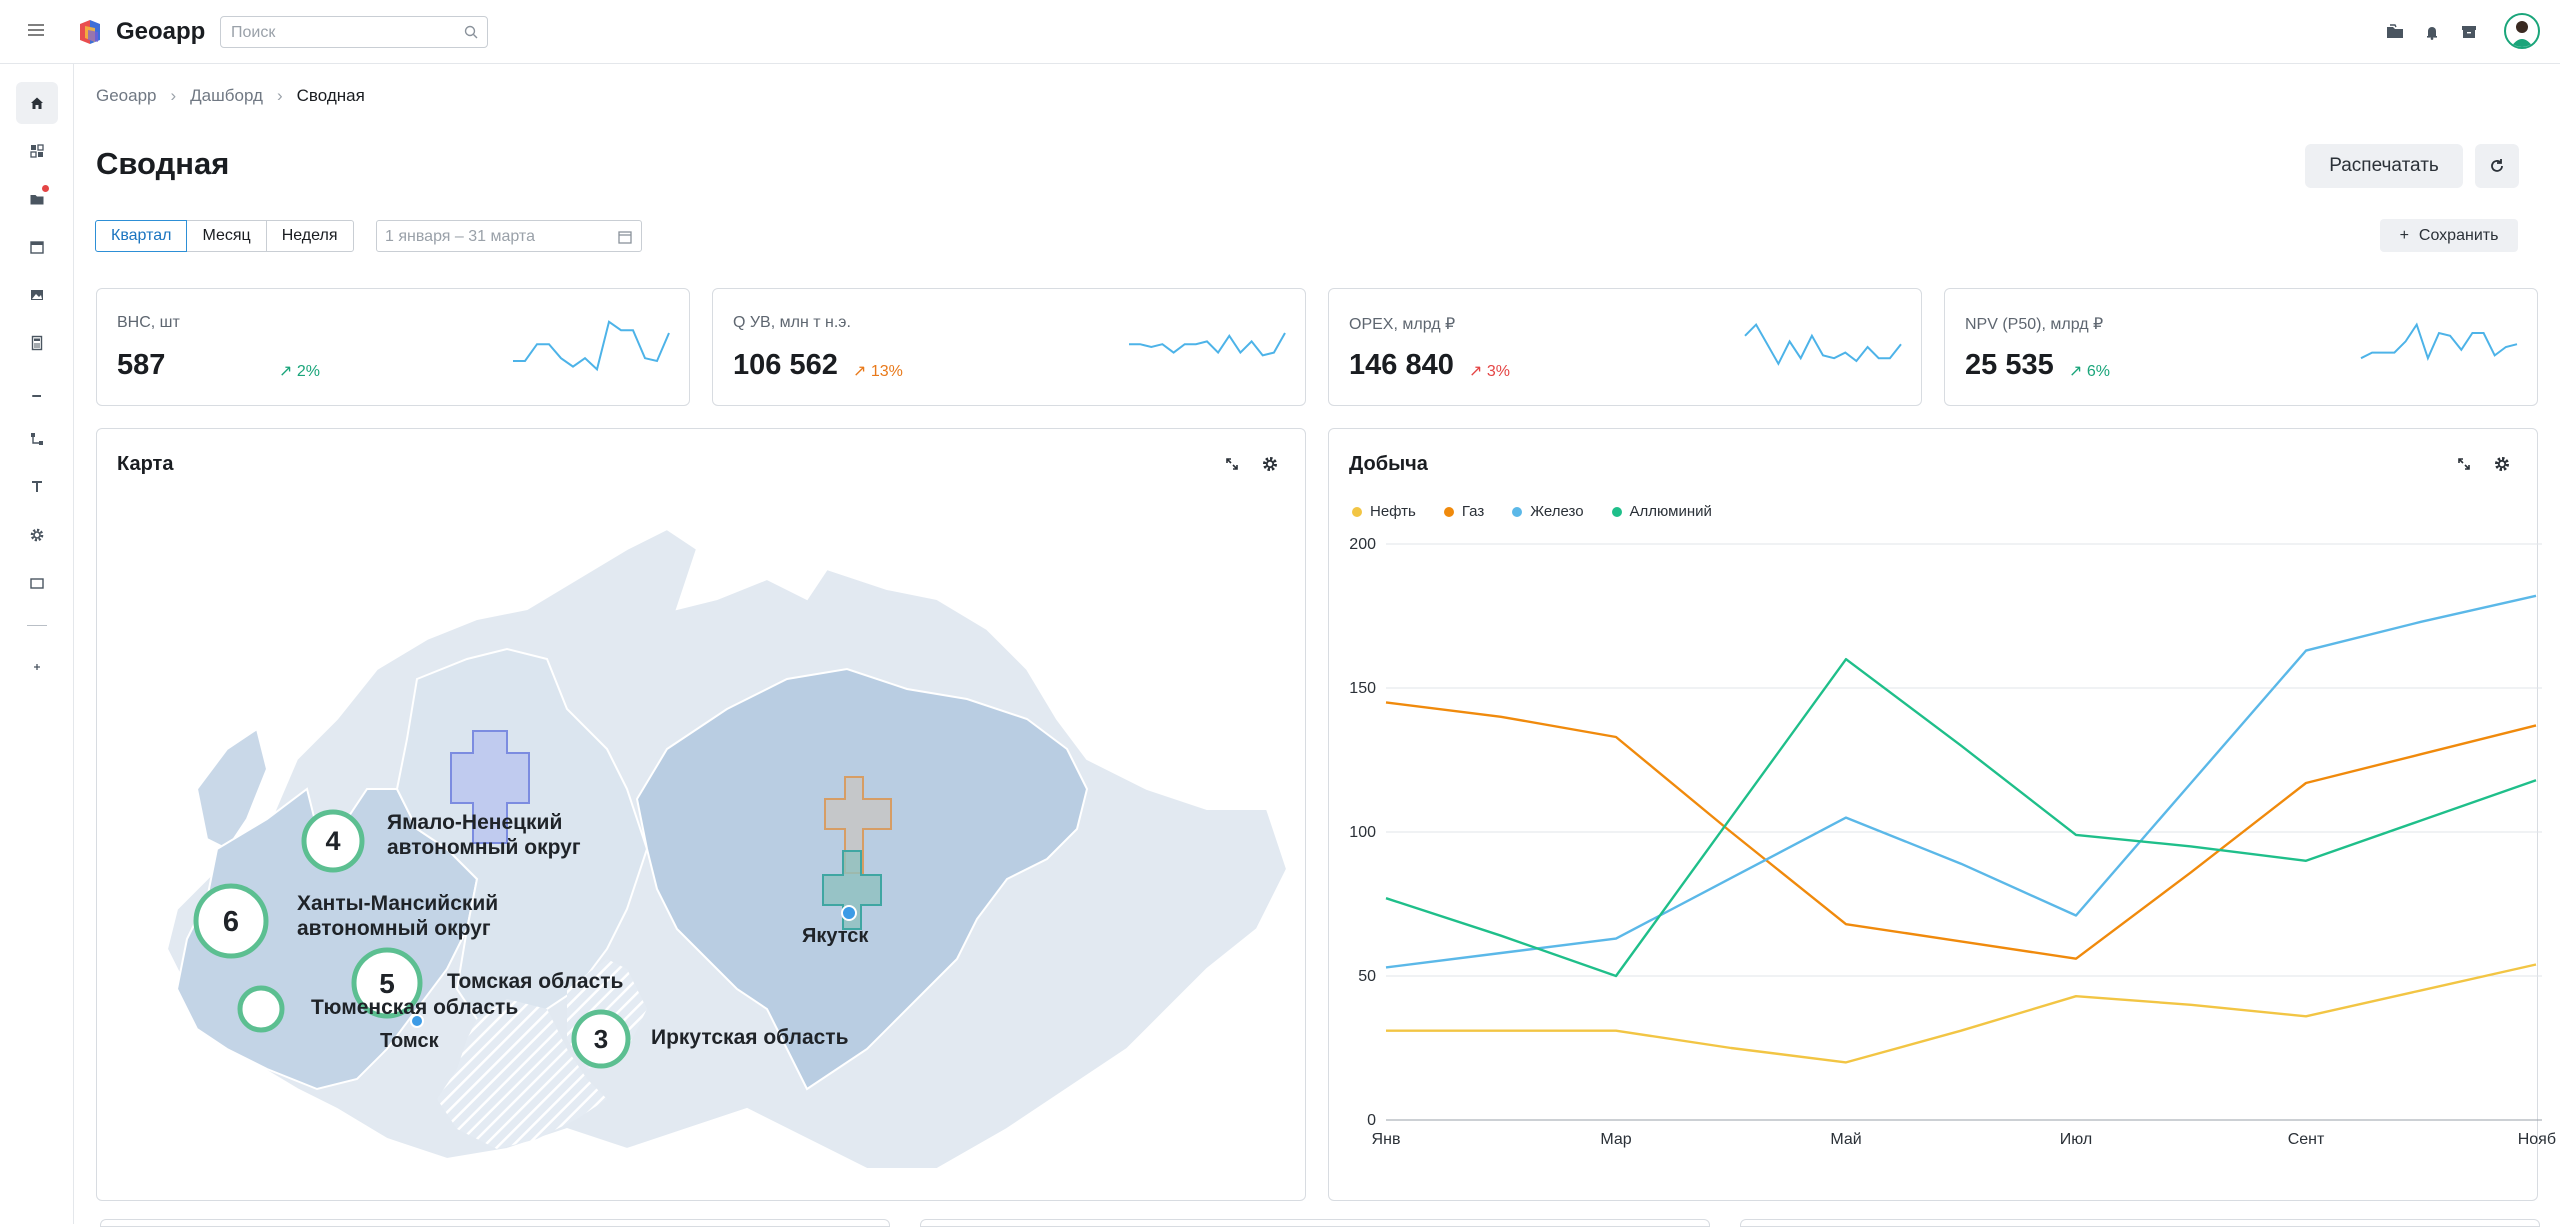  What do you see at coordinates (1961, 830) in the screenshot?
I see `series-line-Газ` at bounding box center [1961, 830].